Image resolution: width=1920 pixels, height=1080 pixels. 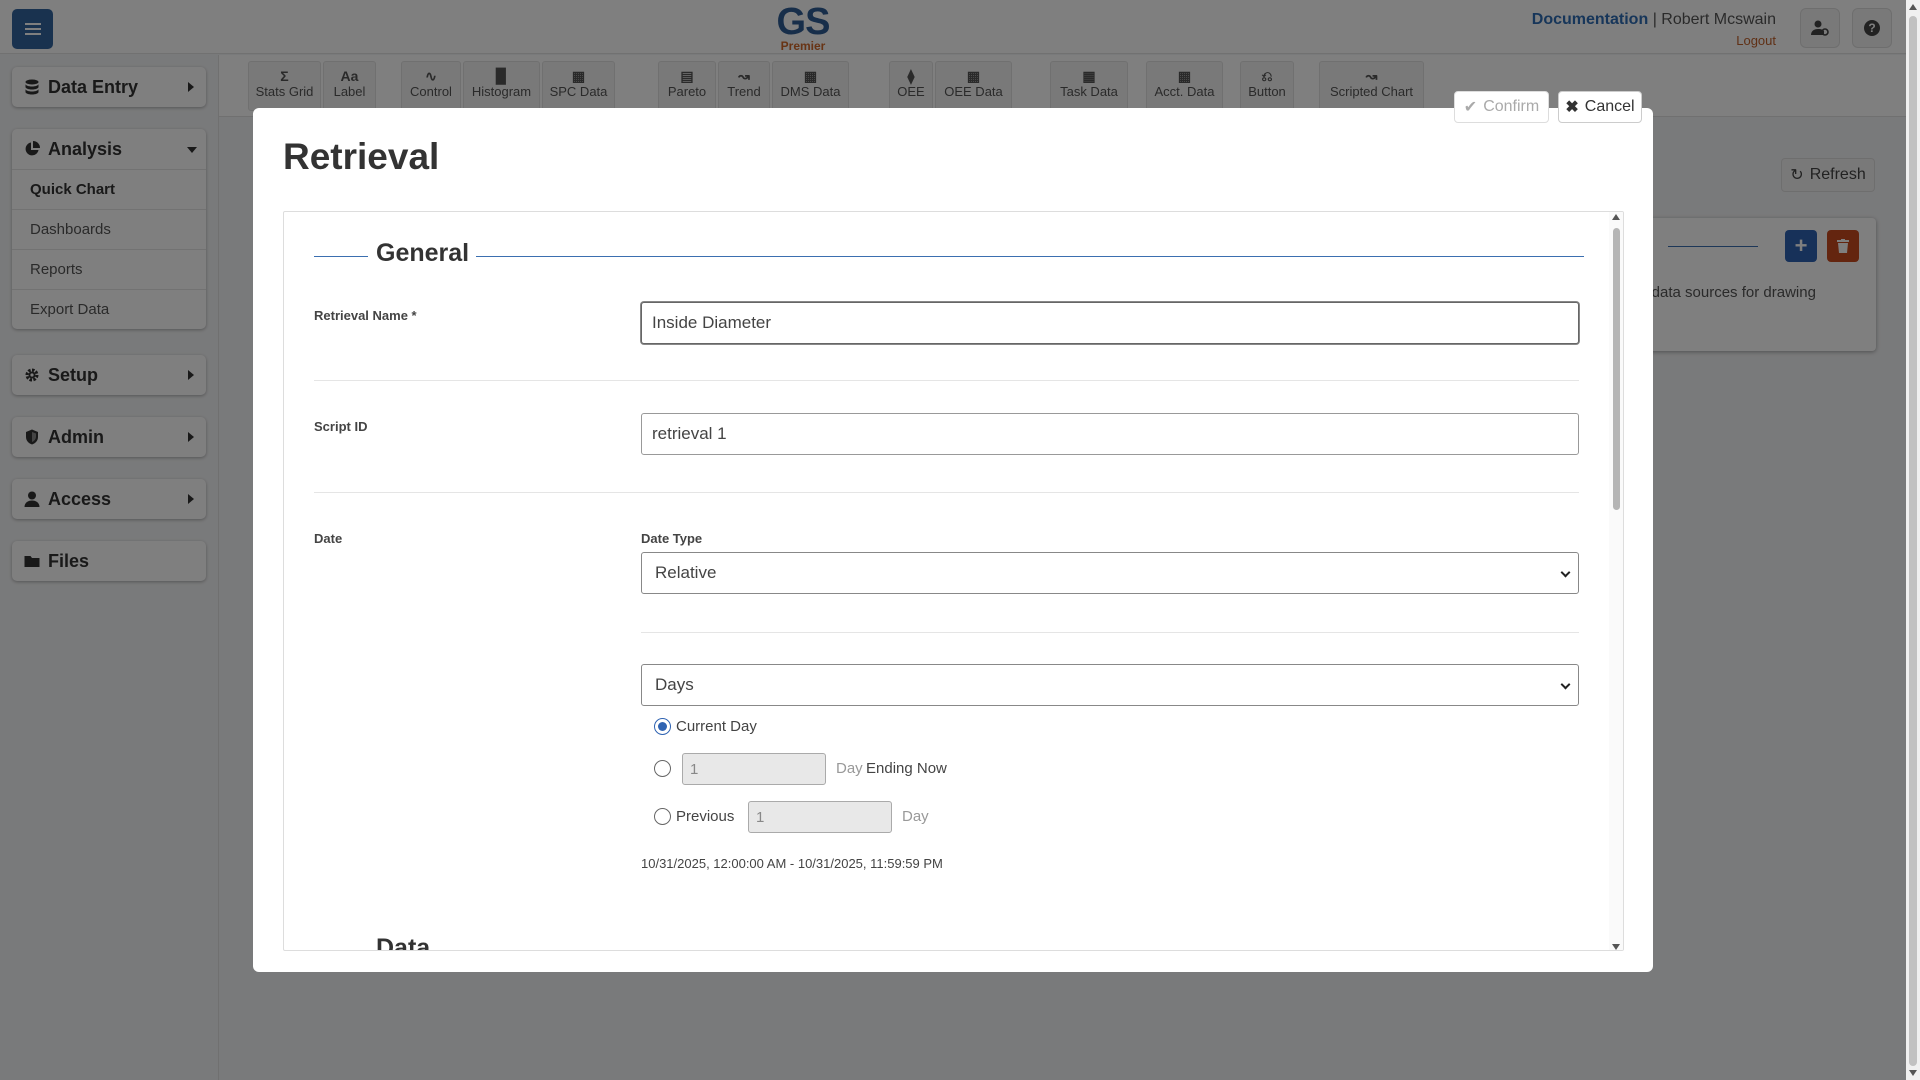 I want to click on page-scrollbar, so click(x=1913, y=540).